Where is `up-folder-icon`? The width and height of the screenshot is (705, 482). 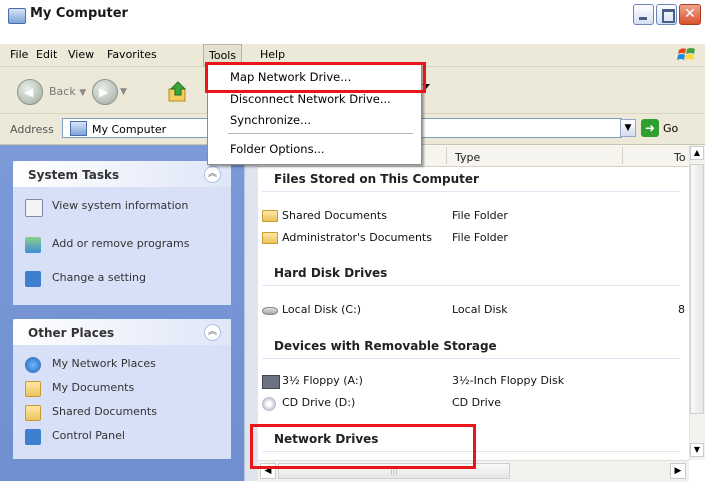 up-folder-icon is located at coordinates (178, 91).